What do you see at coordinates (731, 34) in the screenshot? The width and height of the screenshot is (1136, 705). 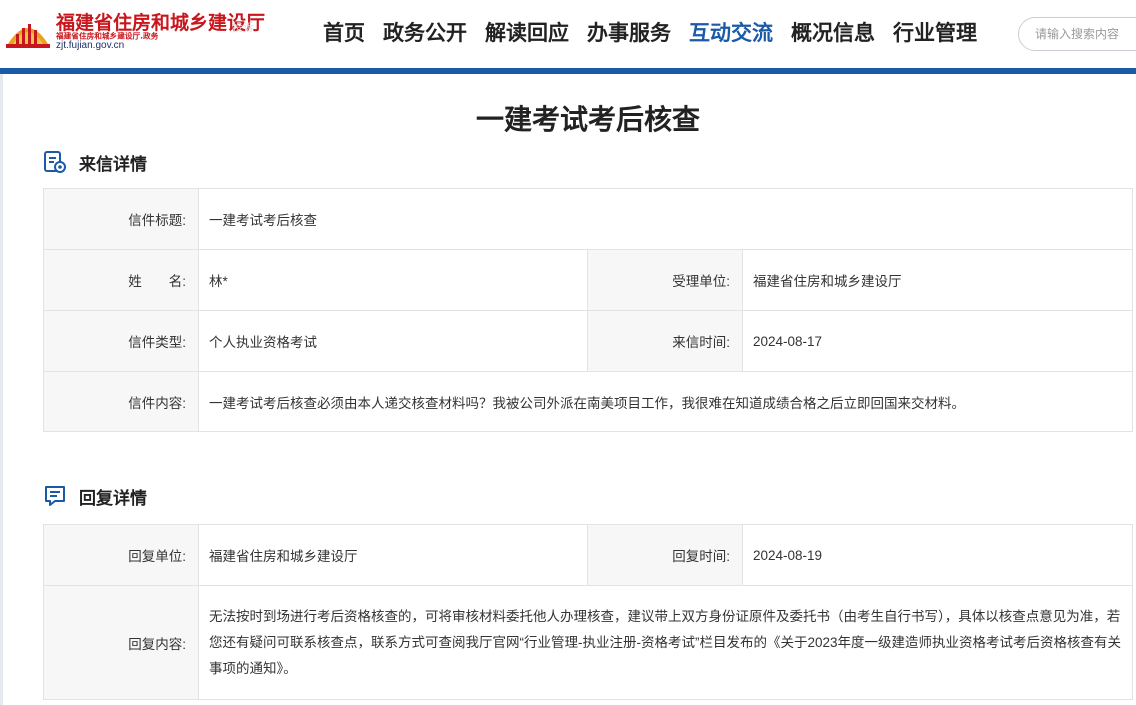 I see `nav-interaction: 互动交流` at bounding box center [731, 34].